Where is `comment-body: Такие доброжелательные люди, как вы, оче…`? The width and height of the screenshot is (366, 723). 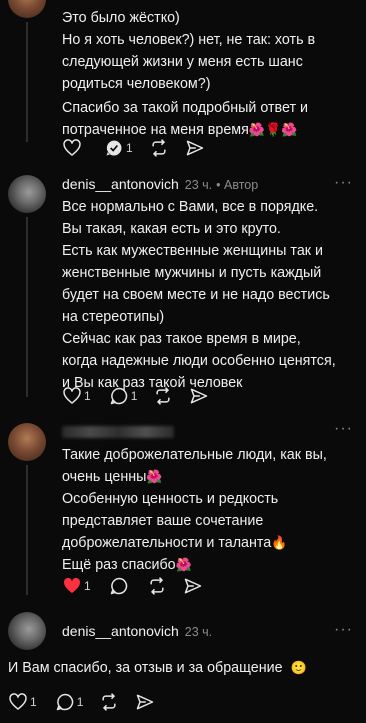
comment-body: Такие доброжелательные люди, как вы, оче… is located at coordinates (194, 510).